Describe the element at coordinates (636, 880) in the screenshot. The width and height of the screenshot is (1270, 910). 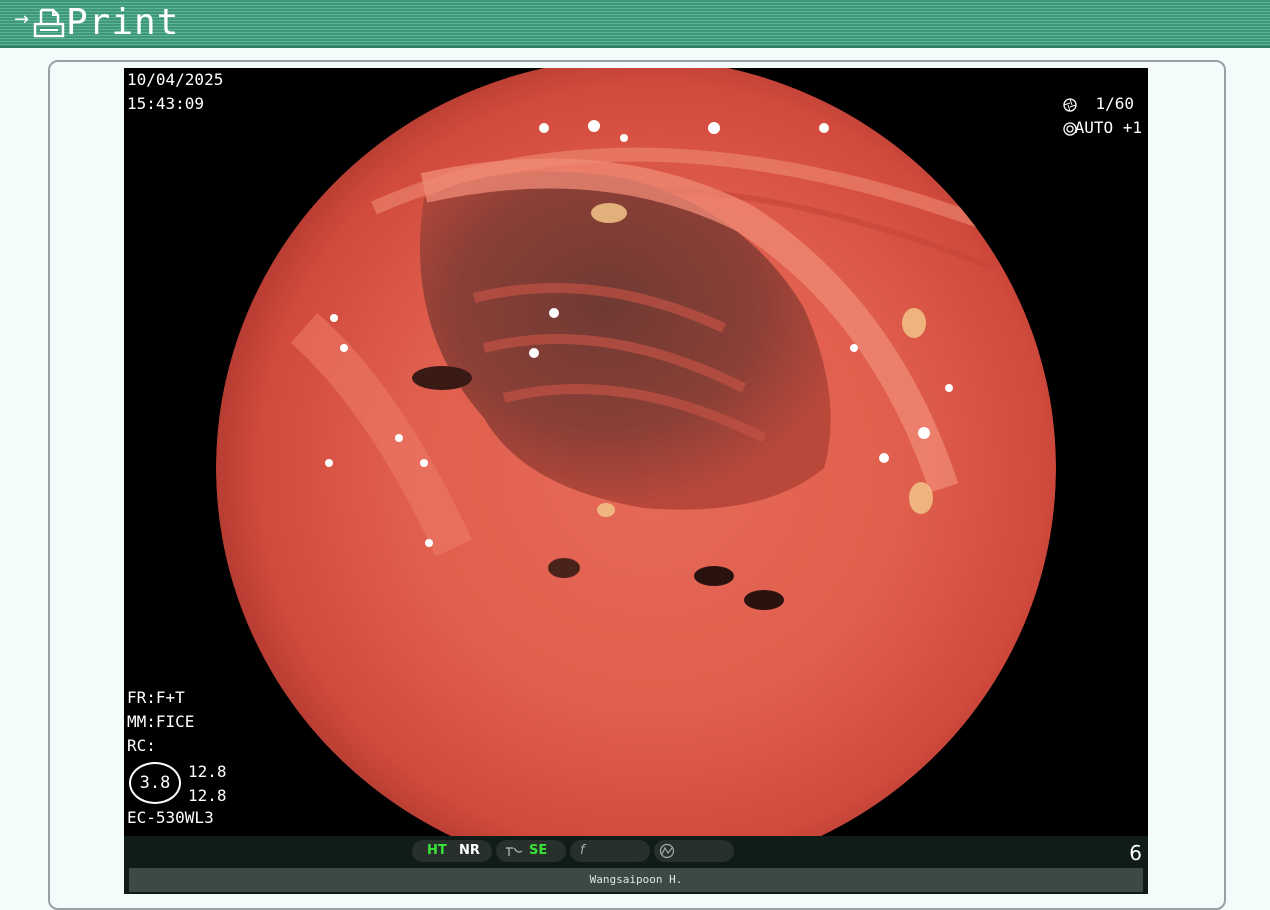
I see `operator-name: Wangsaipoon H.` at that location.